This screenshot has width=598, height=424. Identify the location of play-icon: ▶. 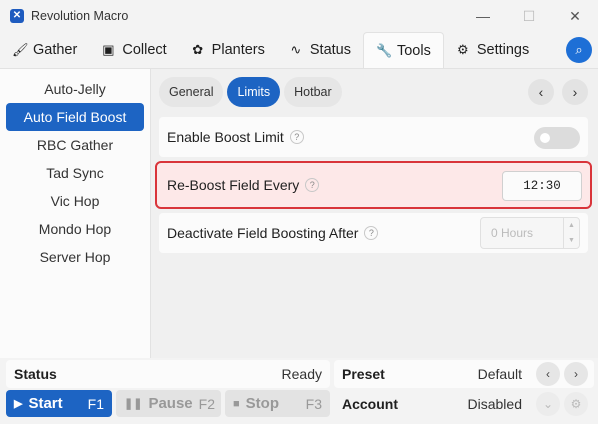
(18, 404).